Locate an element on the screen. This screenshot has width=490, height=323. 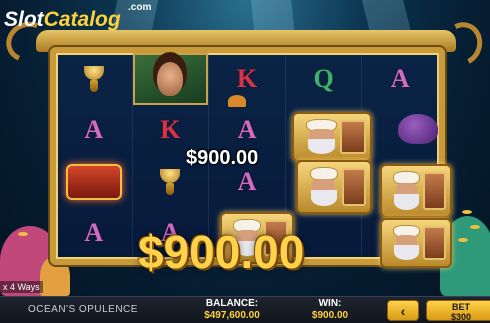
ways-indicator: x 4 Ways is located at coordinates (21, 287).